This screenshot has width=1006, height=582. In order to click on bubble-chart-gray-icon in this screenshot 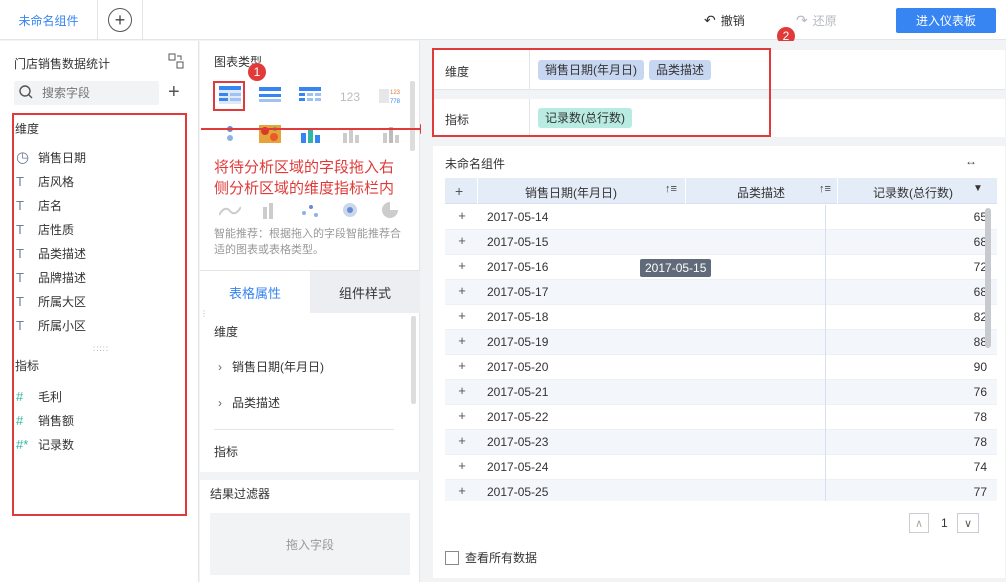, I will do `click(350, 210)`.